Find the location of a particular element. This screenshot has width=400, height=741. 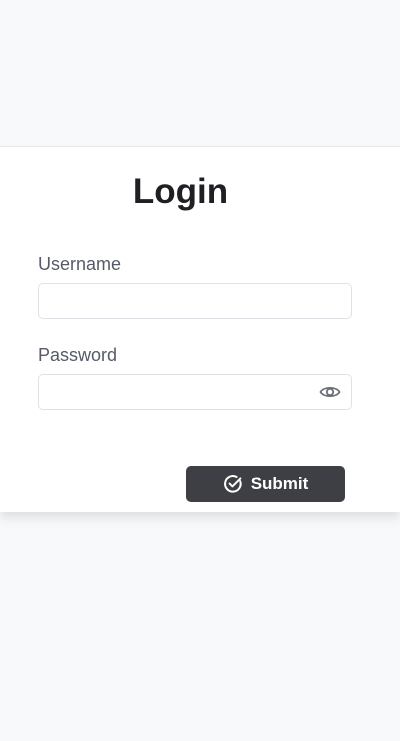

check-circle-icon is located at coordinates (233, 484).